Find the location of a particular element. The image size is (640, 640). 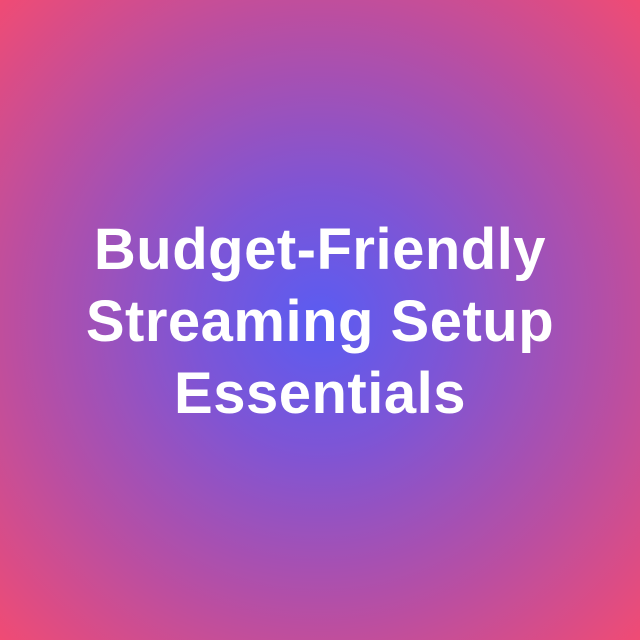

headline-line-2: Streaming Setup is located at coordinates (320, 321).